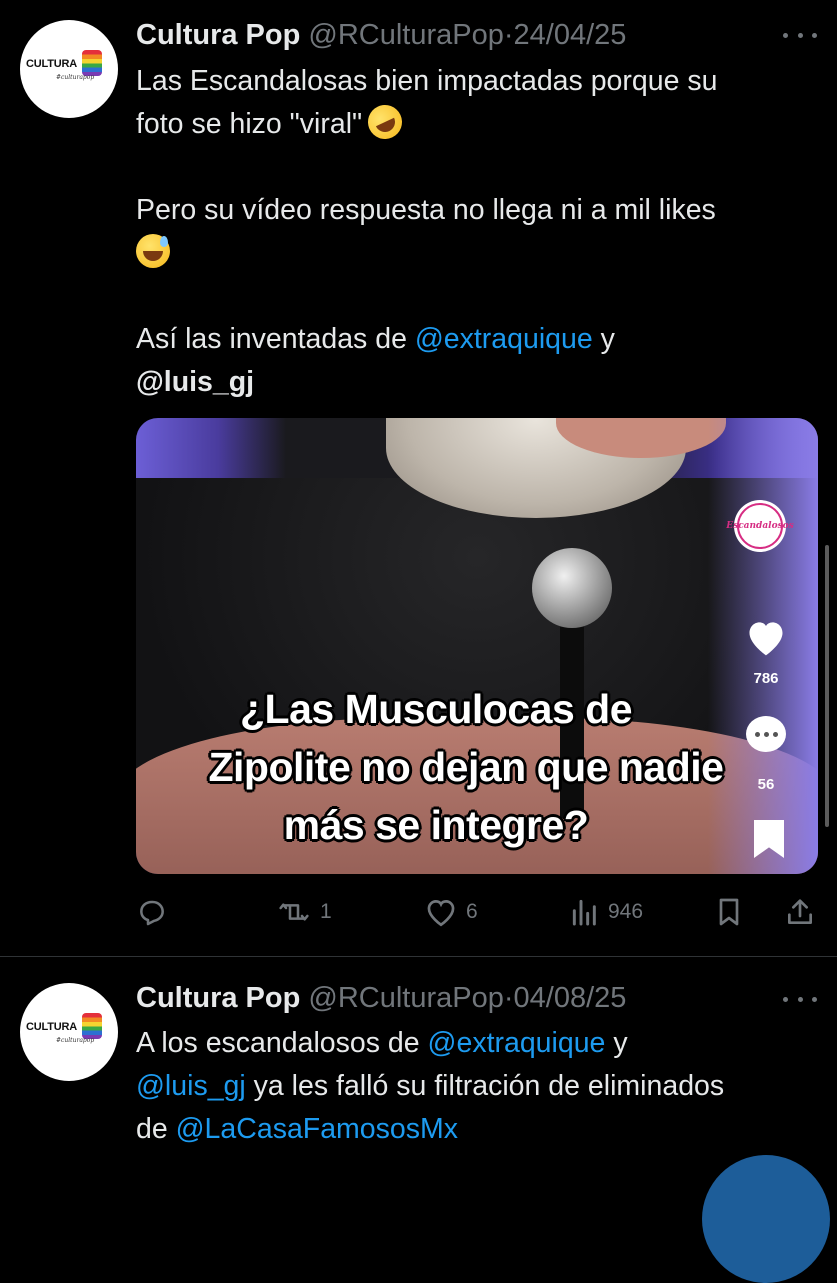  I want to click on text-fragment: foto se hizo "viral", so click(249, 124).